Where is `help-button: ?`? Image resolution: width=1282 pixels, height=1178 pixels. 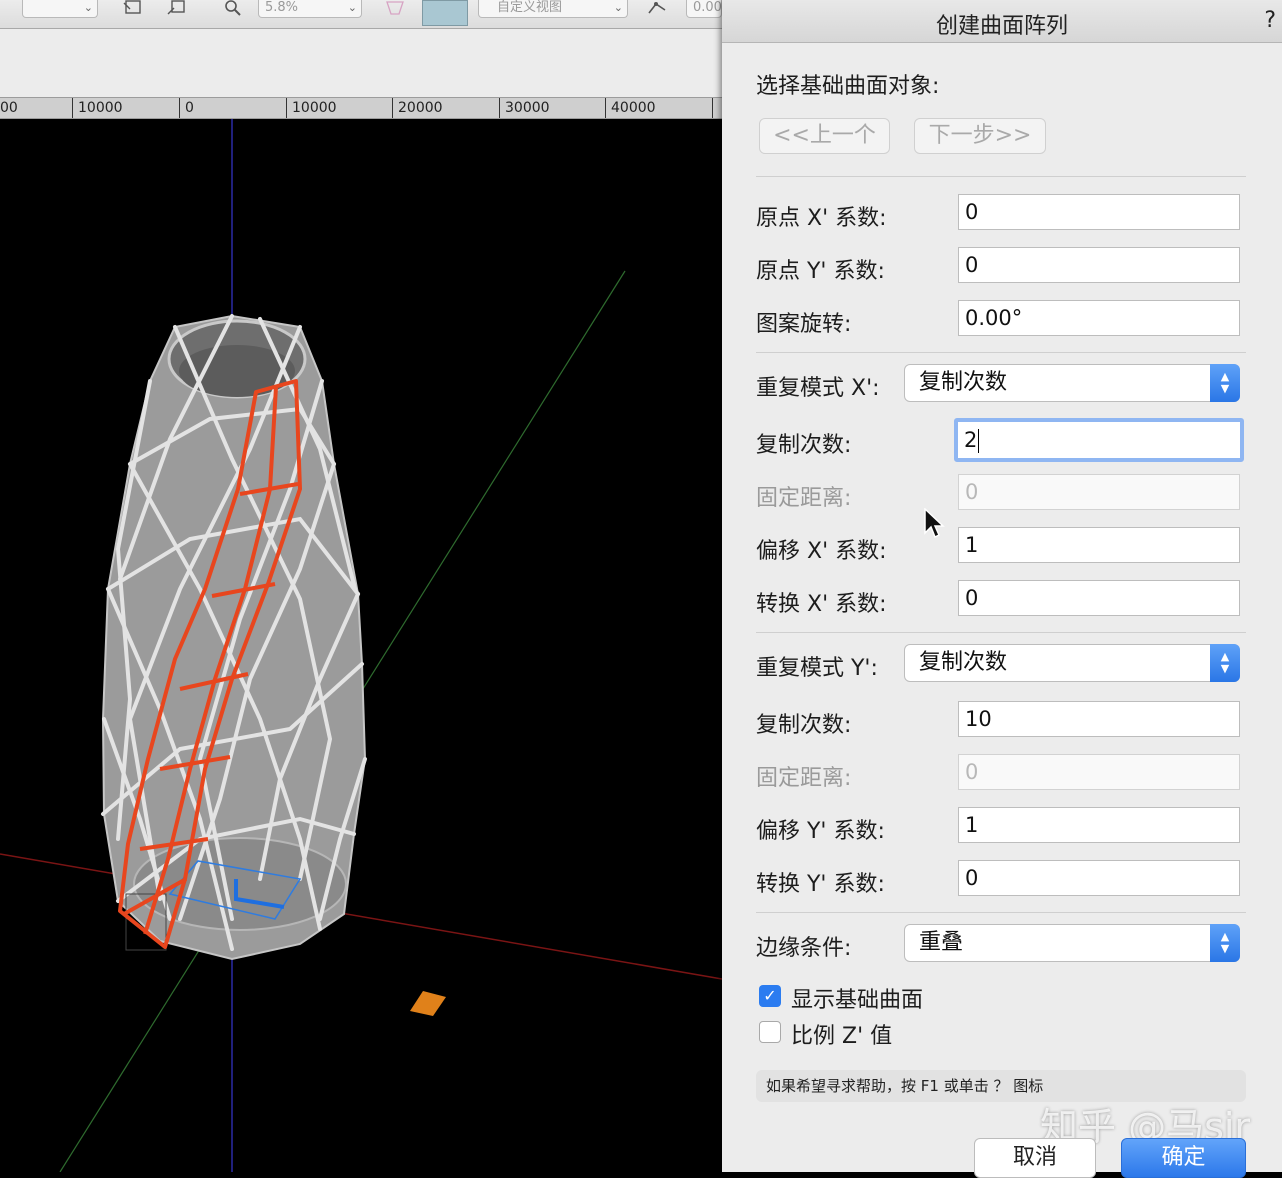 help-button: ? is located at coordinates (1270, 20).